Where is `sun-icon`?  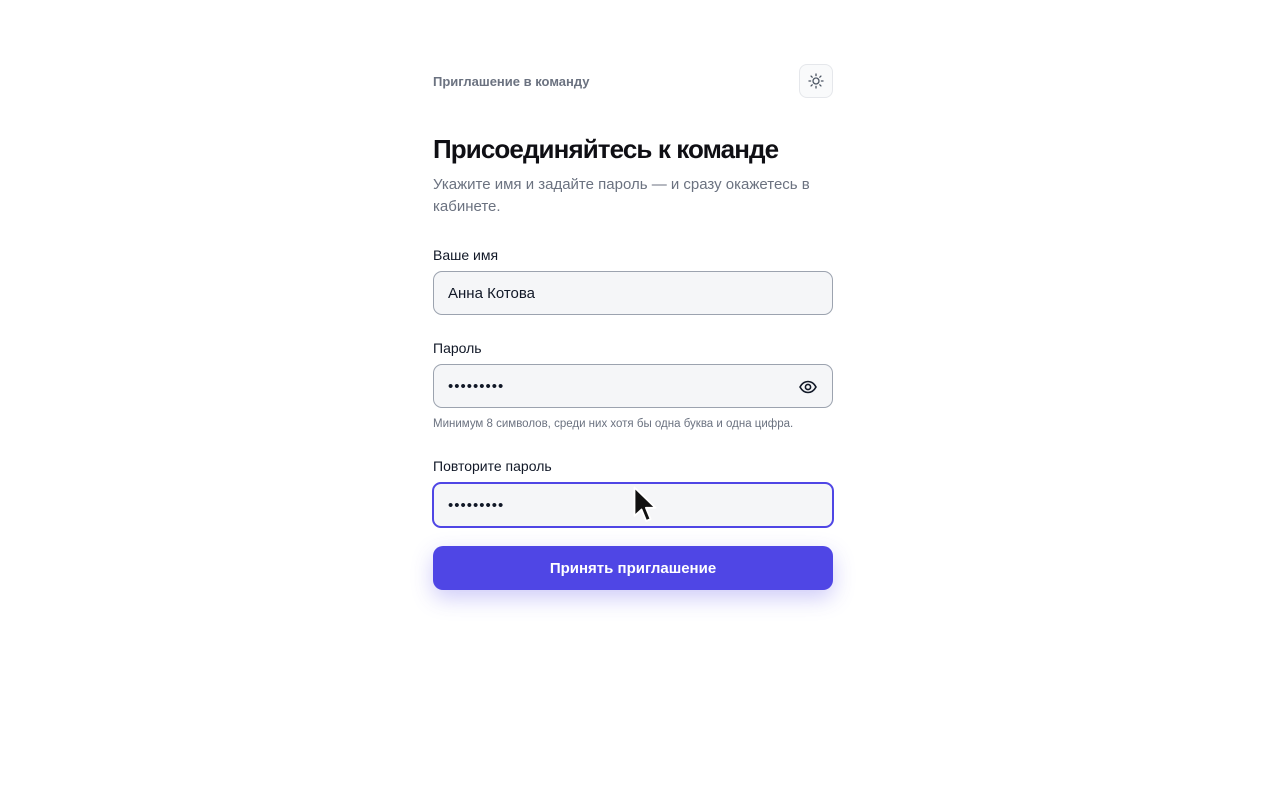 sun-icon is located at coordinates (816, 81).